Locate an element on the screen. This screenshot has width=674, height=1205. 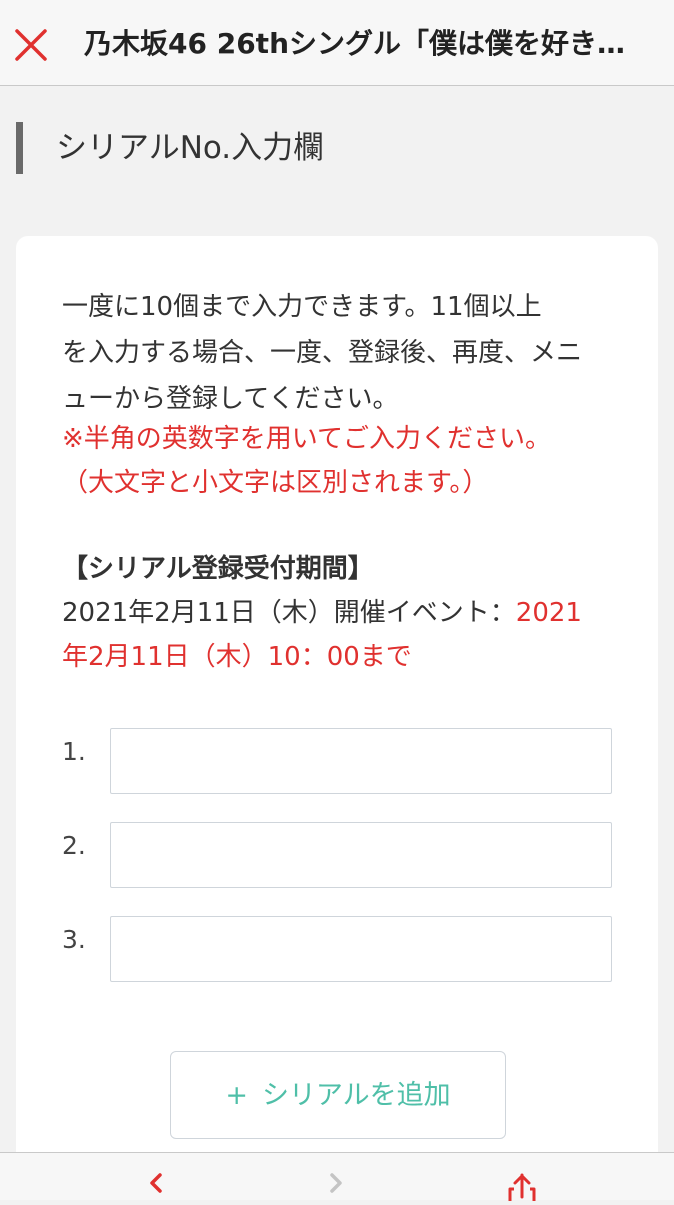
close-button is located at coordinates (32, 43).